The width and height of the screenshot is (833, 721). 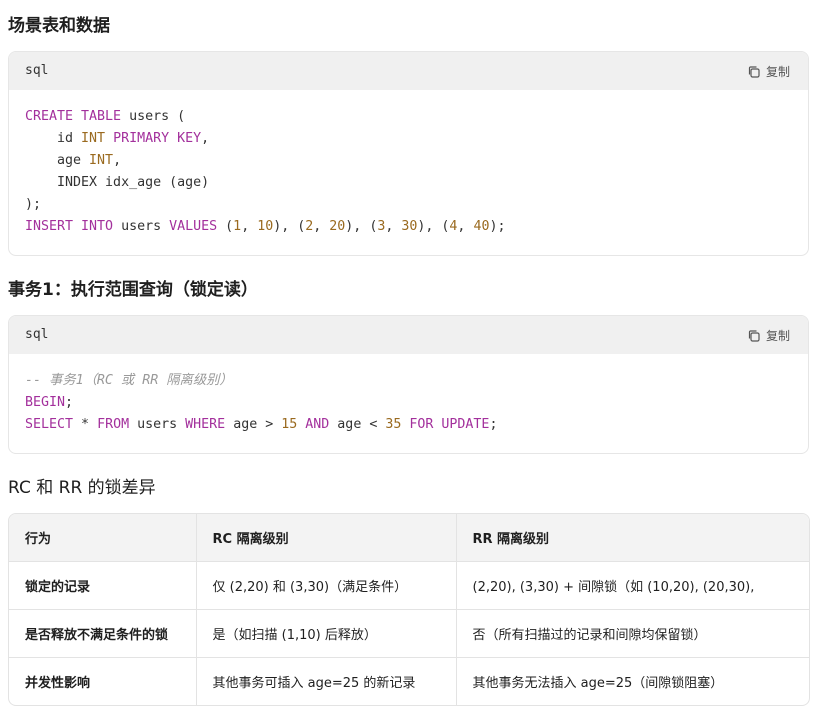 I want to click on table-cell: 锁定的记录, so click(x=103, y=585).